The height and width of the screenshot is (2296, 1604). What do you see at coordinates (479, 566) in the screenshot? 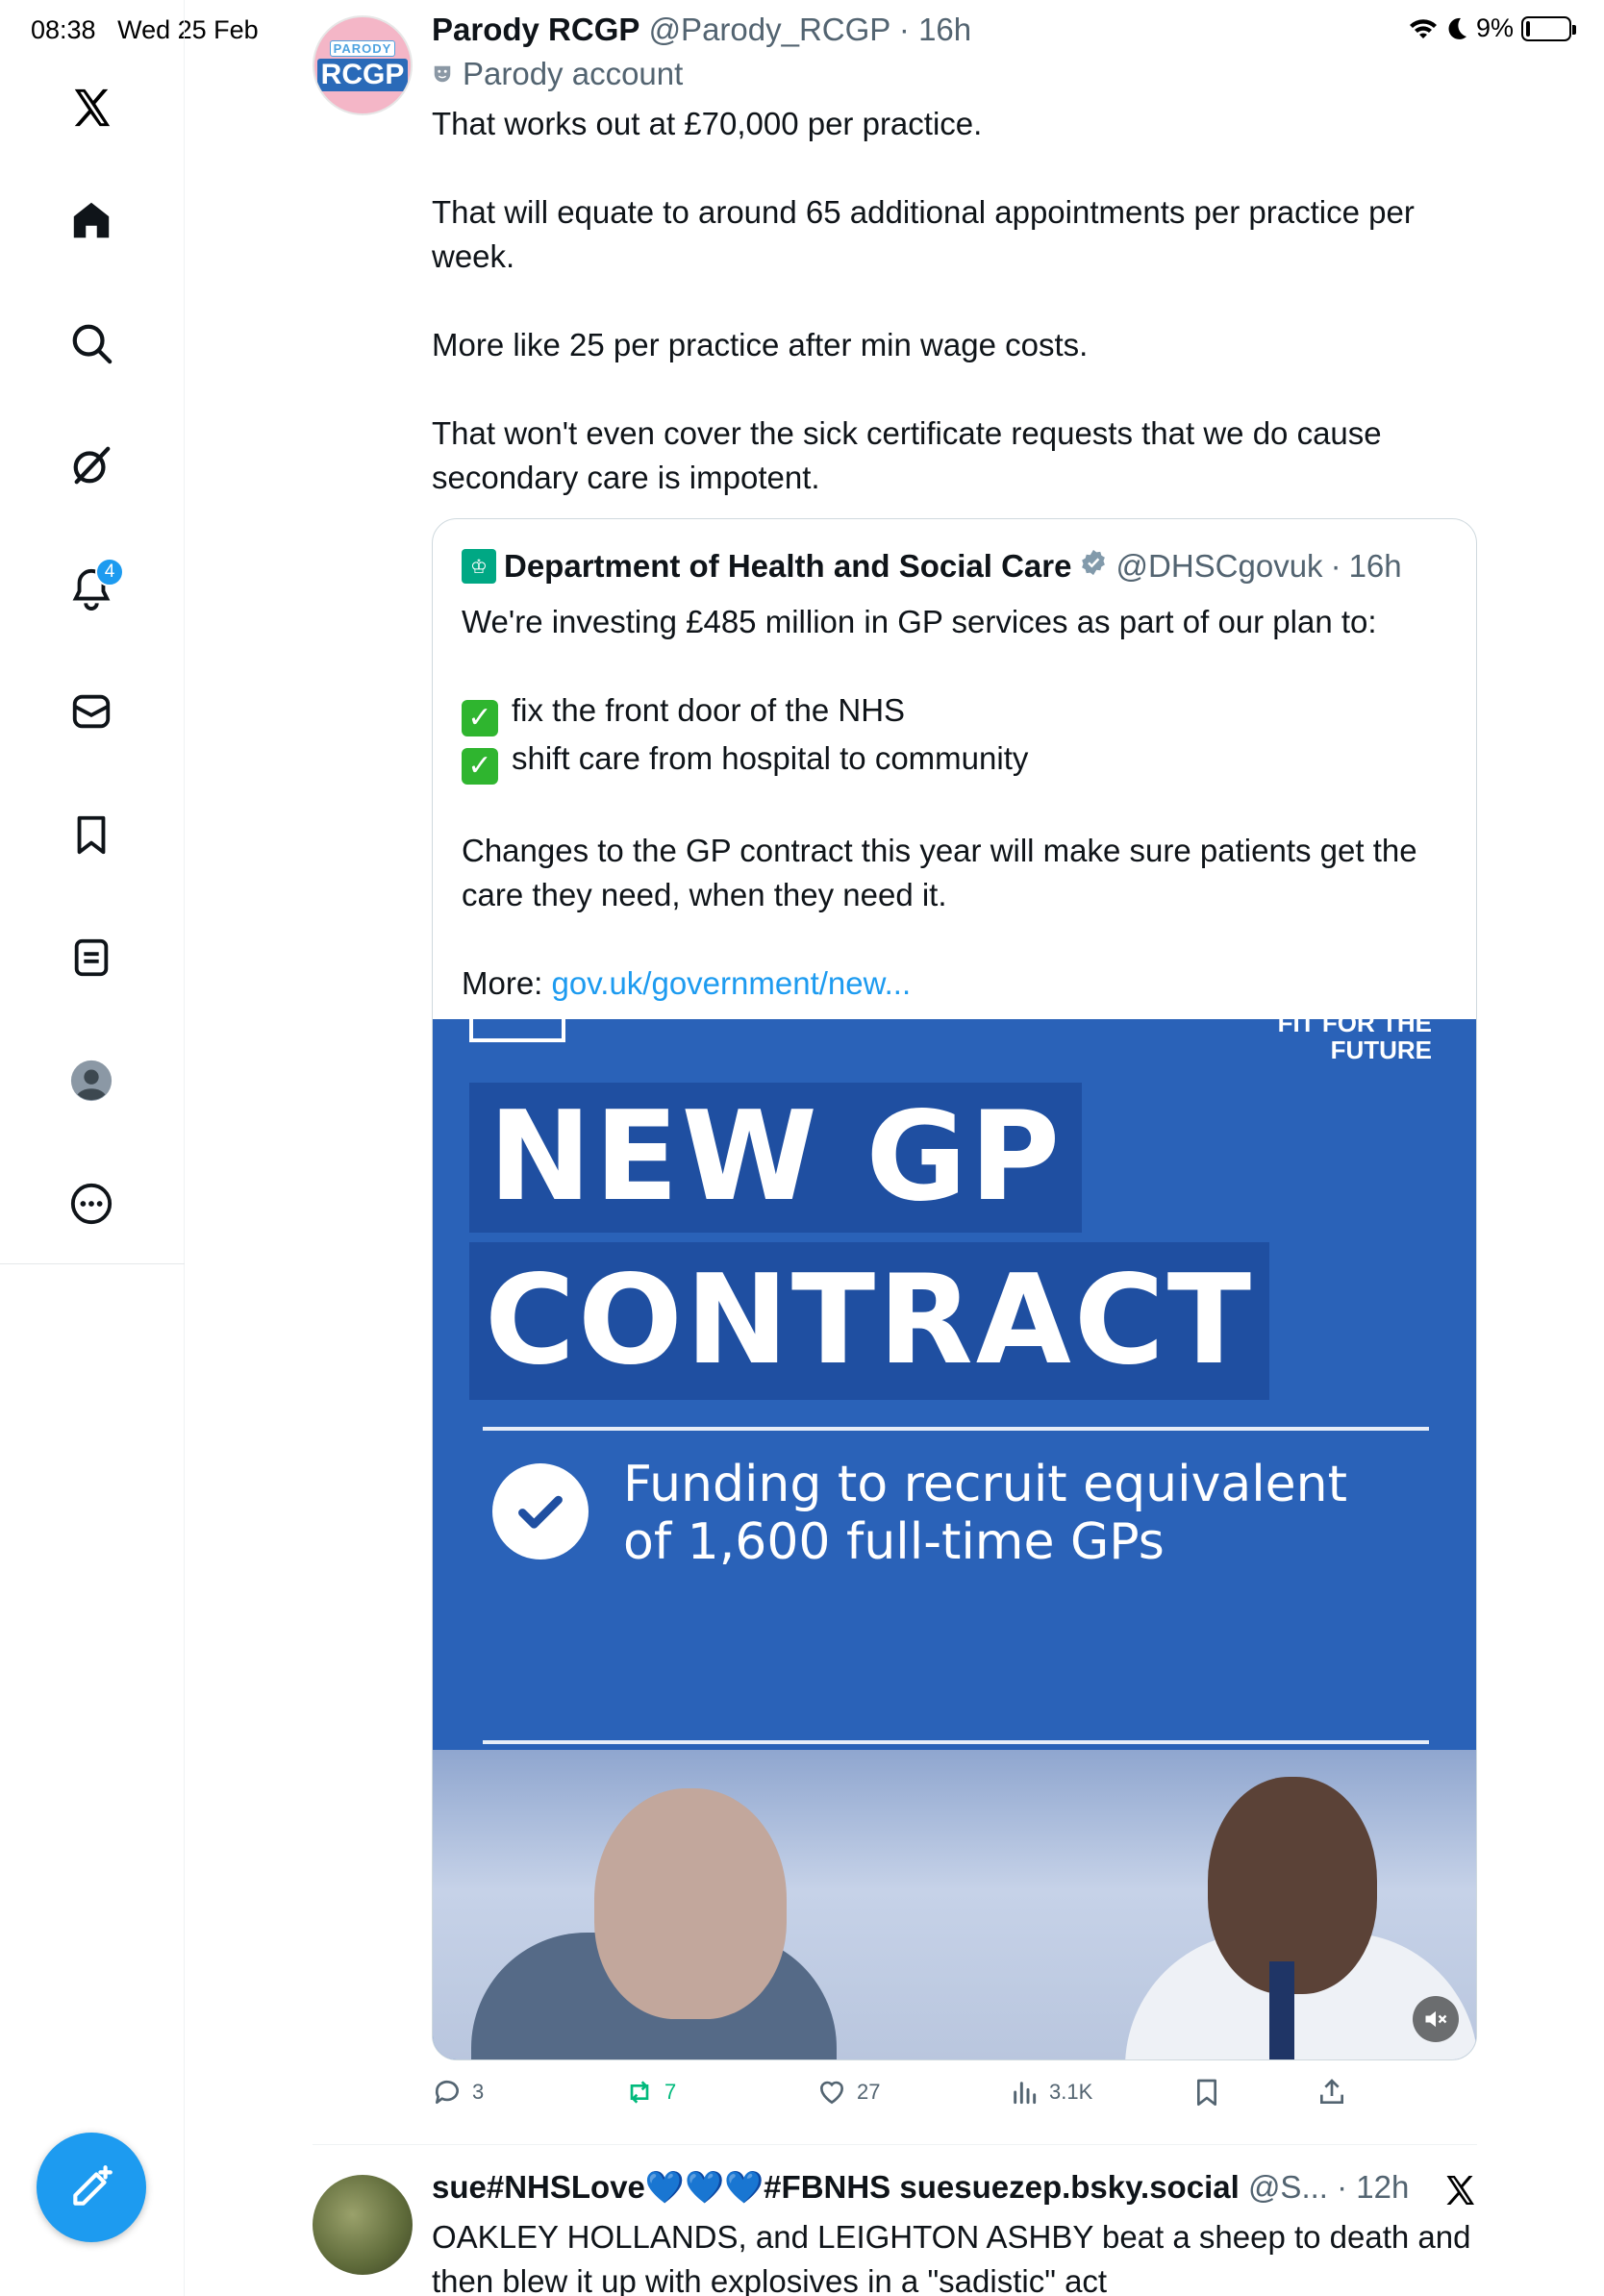
I see `dhsc-logo-icon: ♔` at bounding box center [479, 566].